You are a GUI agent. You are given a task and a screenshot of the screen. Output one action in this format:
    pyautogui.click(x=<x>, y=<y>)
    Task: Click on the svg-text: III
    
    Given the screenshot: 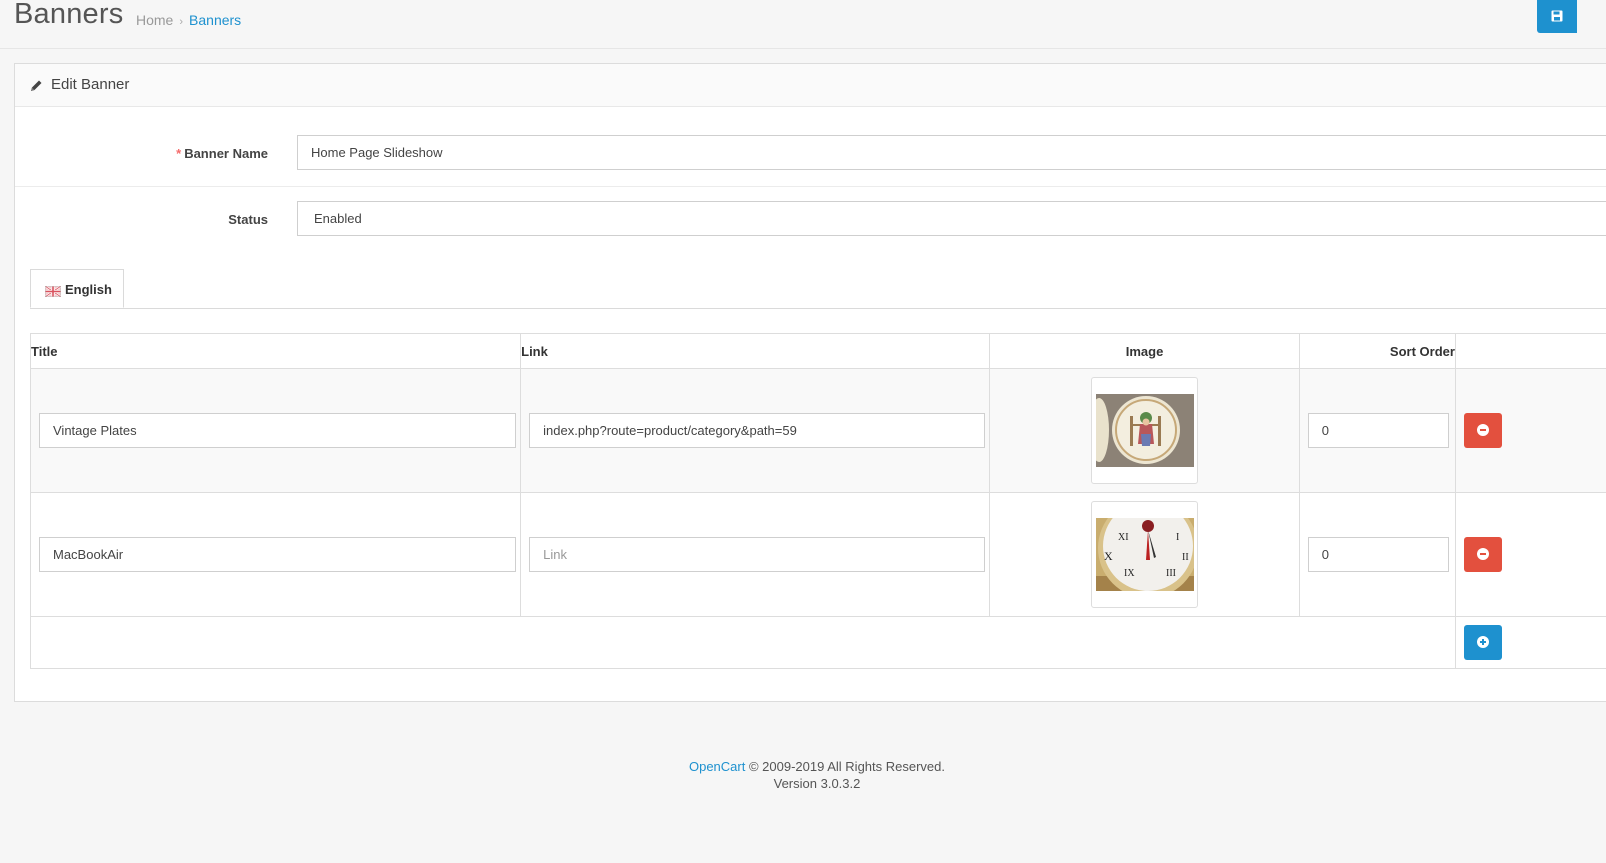 What is the action you would take?
    pyautogui.click(x=1171, y=573)
    